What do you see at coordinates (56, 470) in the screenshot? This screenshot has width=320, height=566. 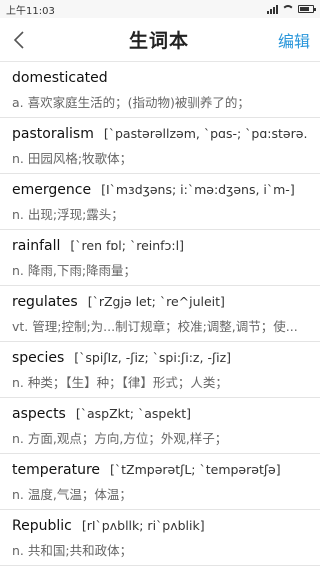 I see `word-text: temperature` at bounding box center [56, 470].